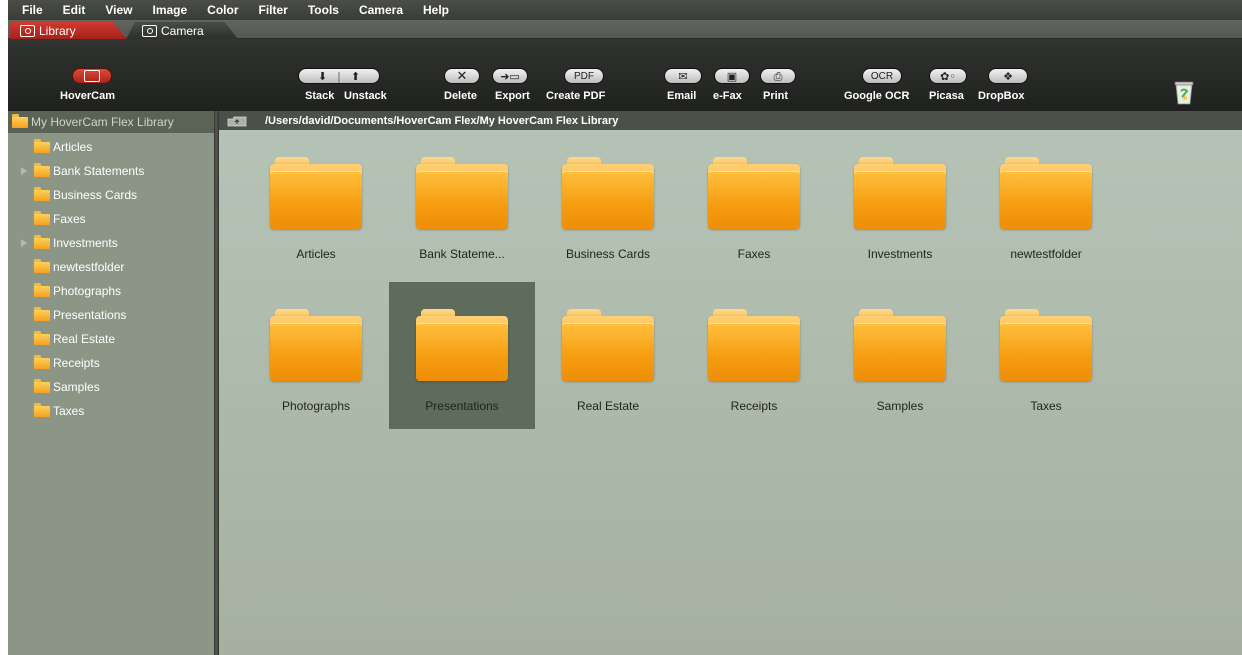  What do you see at coordinates (118, 10) in the screenshot?
I see `menu-item-view: View` at bounding box center [118, 10].